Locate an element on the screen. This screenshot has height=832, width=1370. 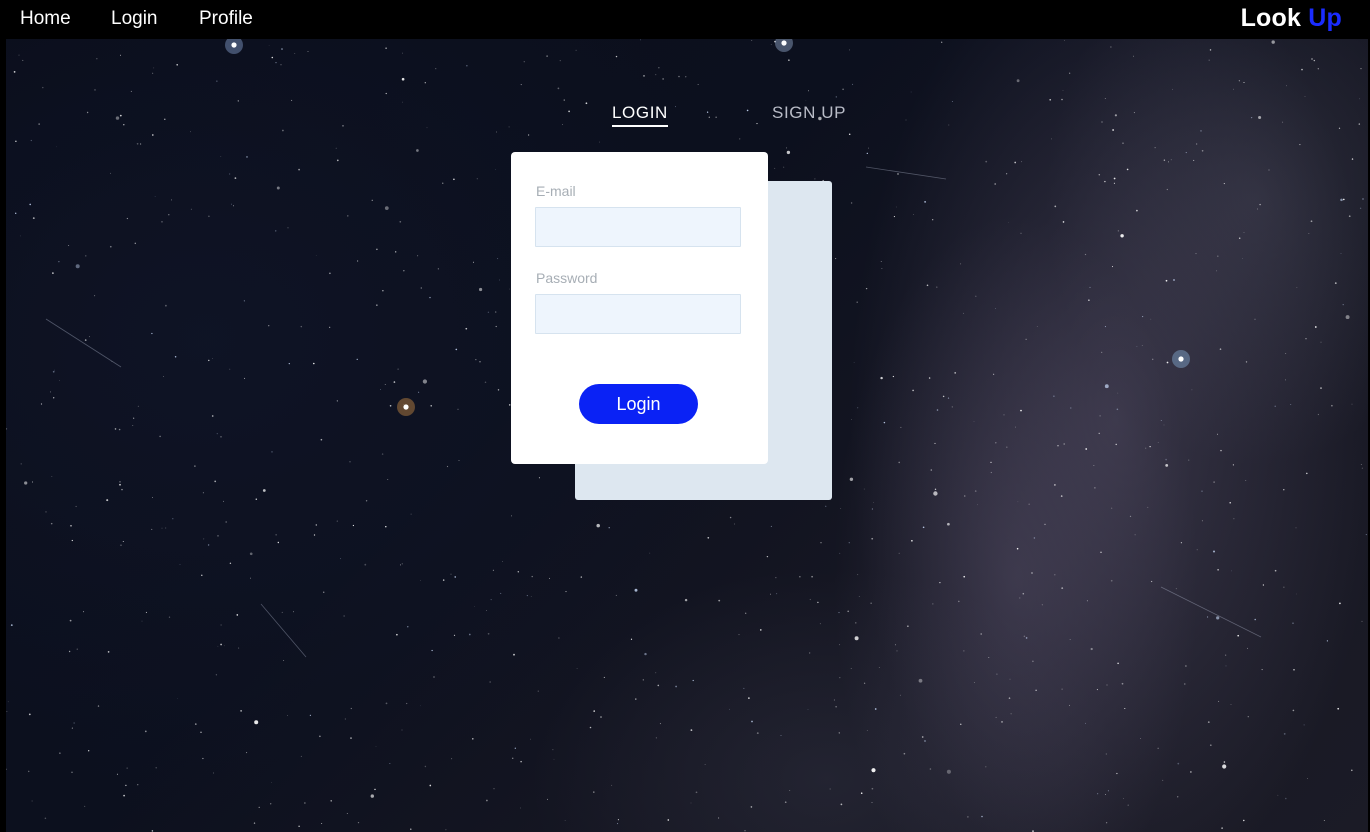
login-button: Login is located at coordinates (638, 404).